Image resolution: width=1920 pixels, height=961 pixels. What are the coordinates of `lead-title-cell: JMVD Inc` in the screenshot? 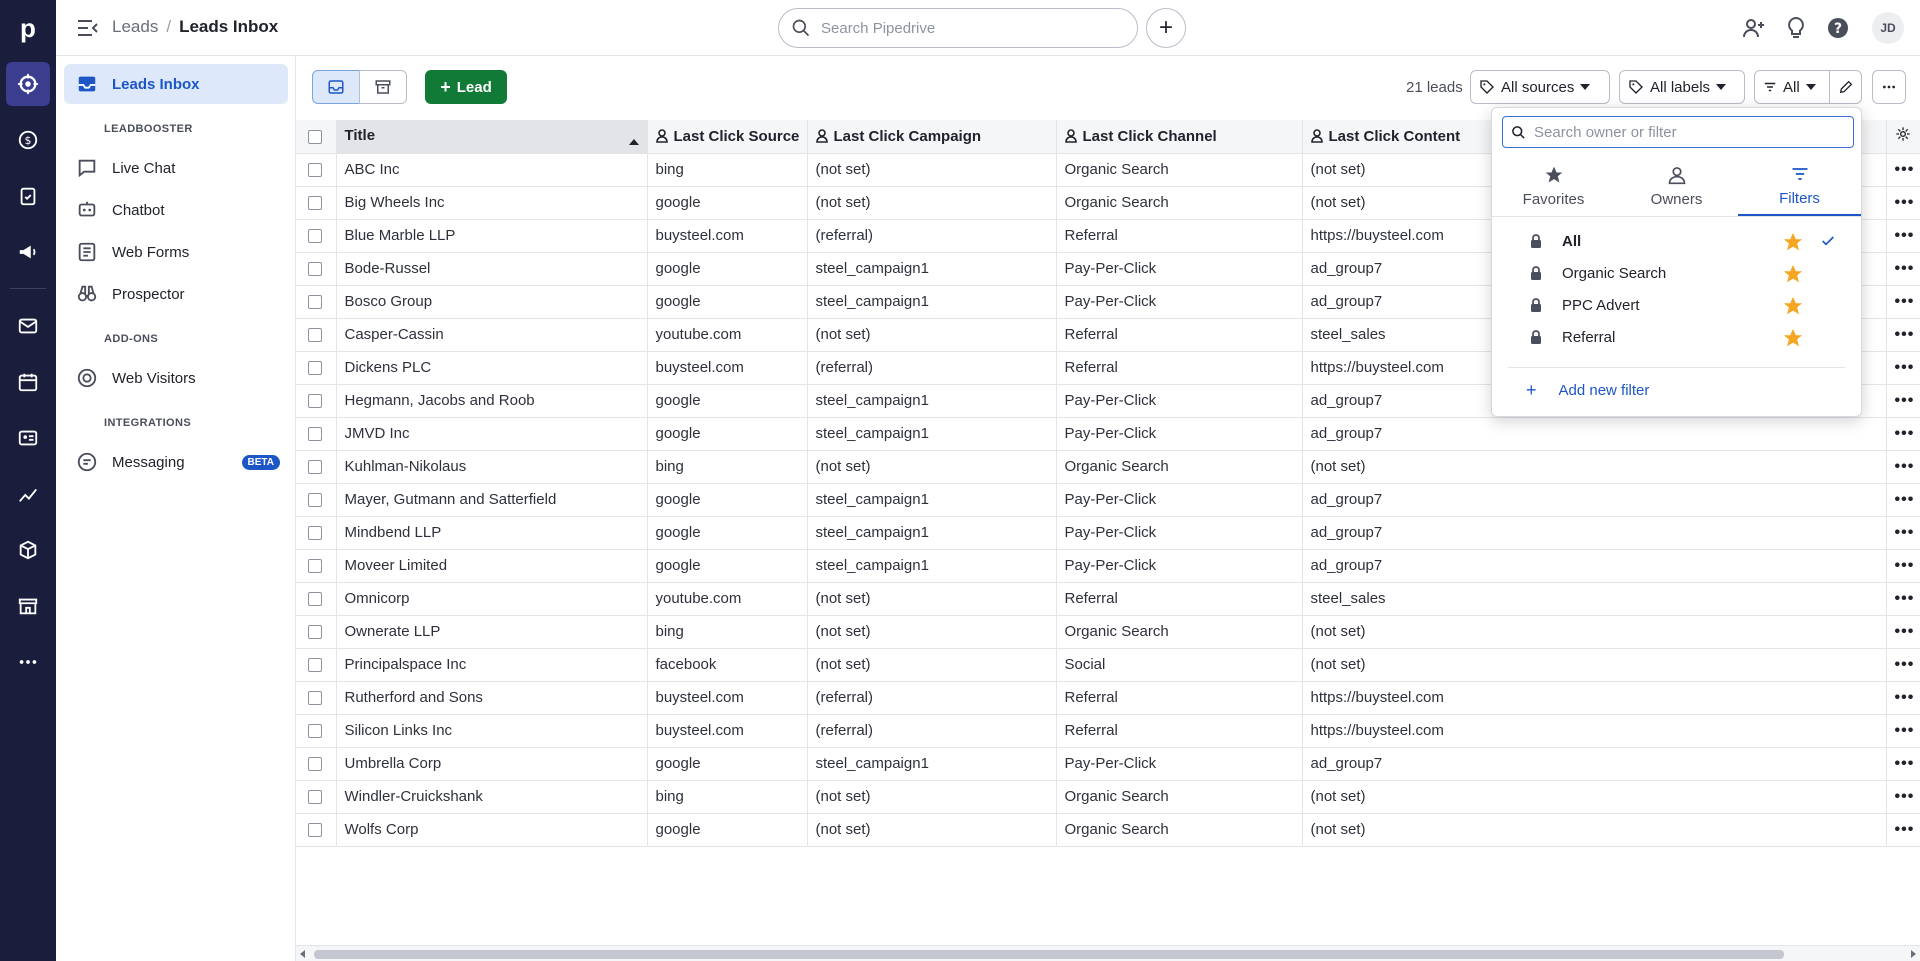 It's located at (492, 434).